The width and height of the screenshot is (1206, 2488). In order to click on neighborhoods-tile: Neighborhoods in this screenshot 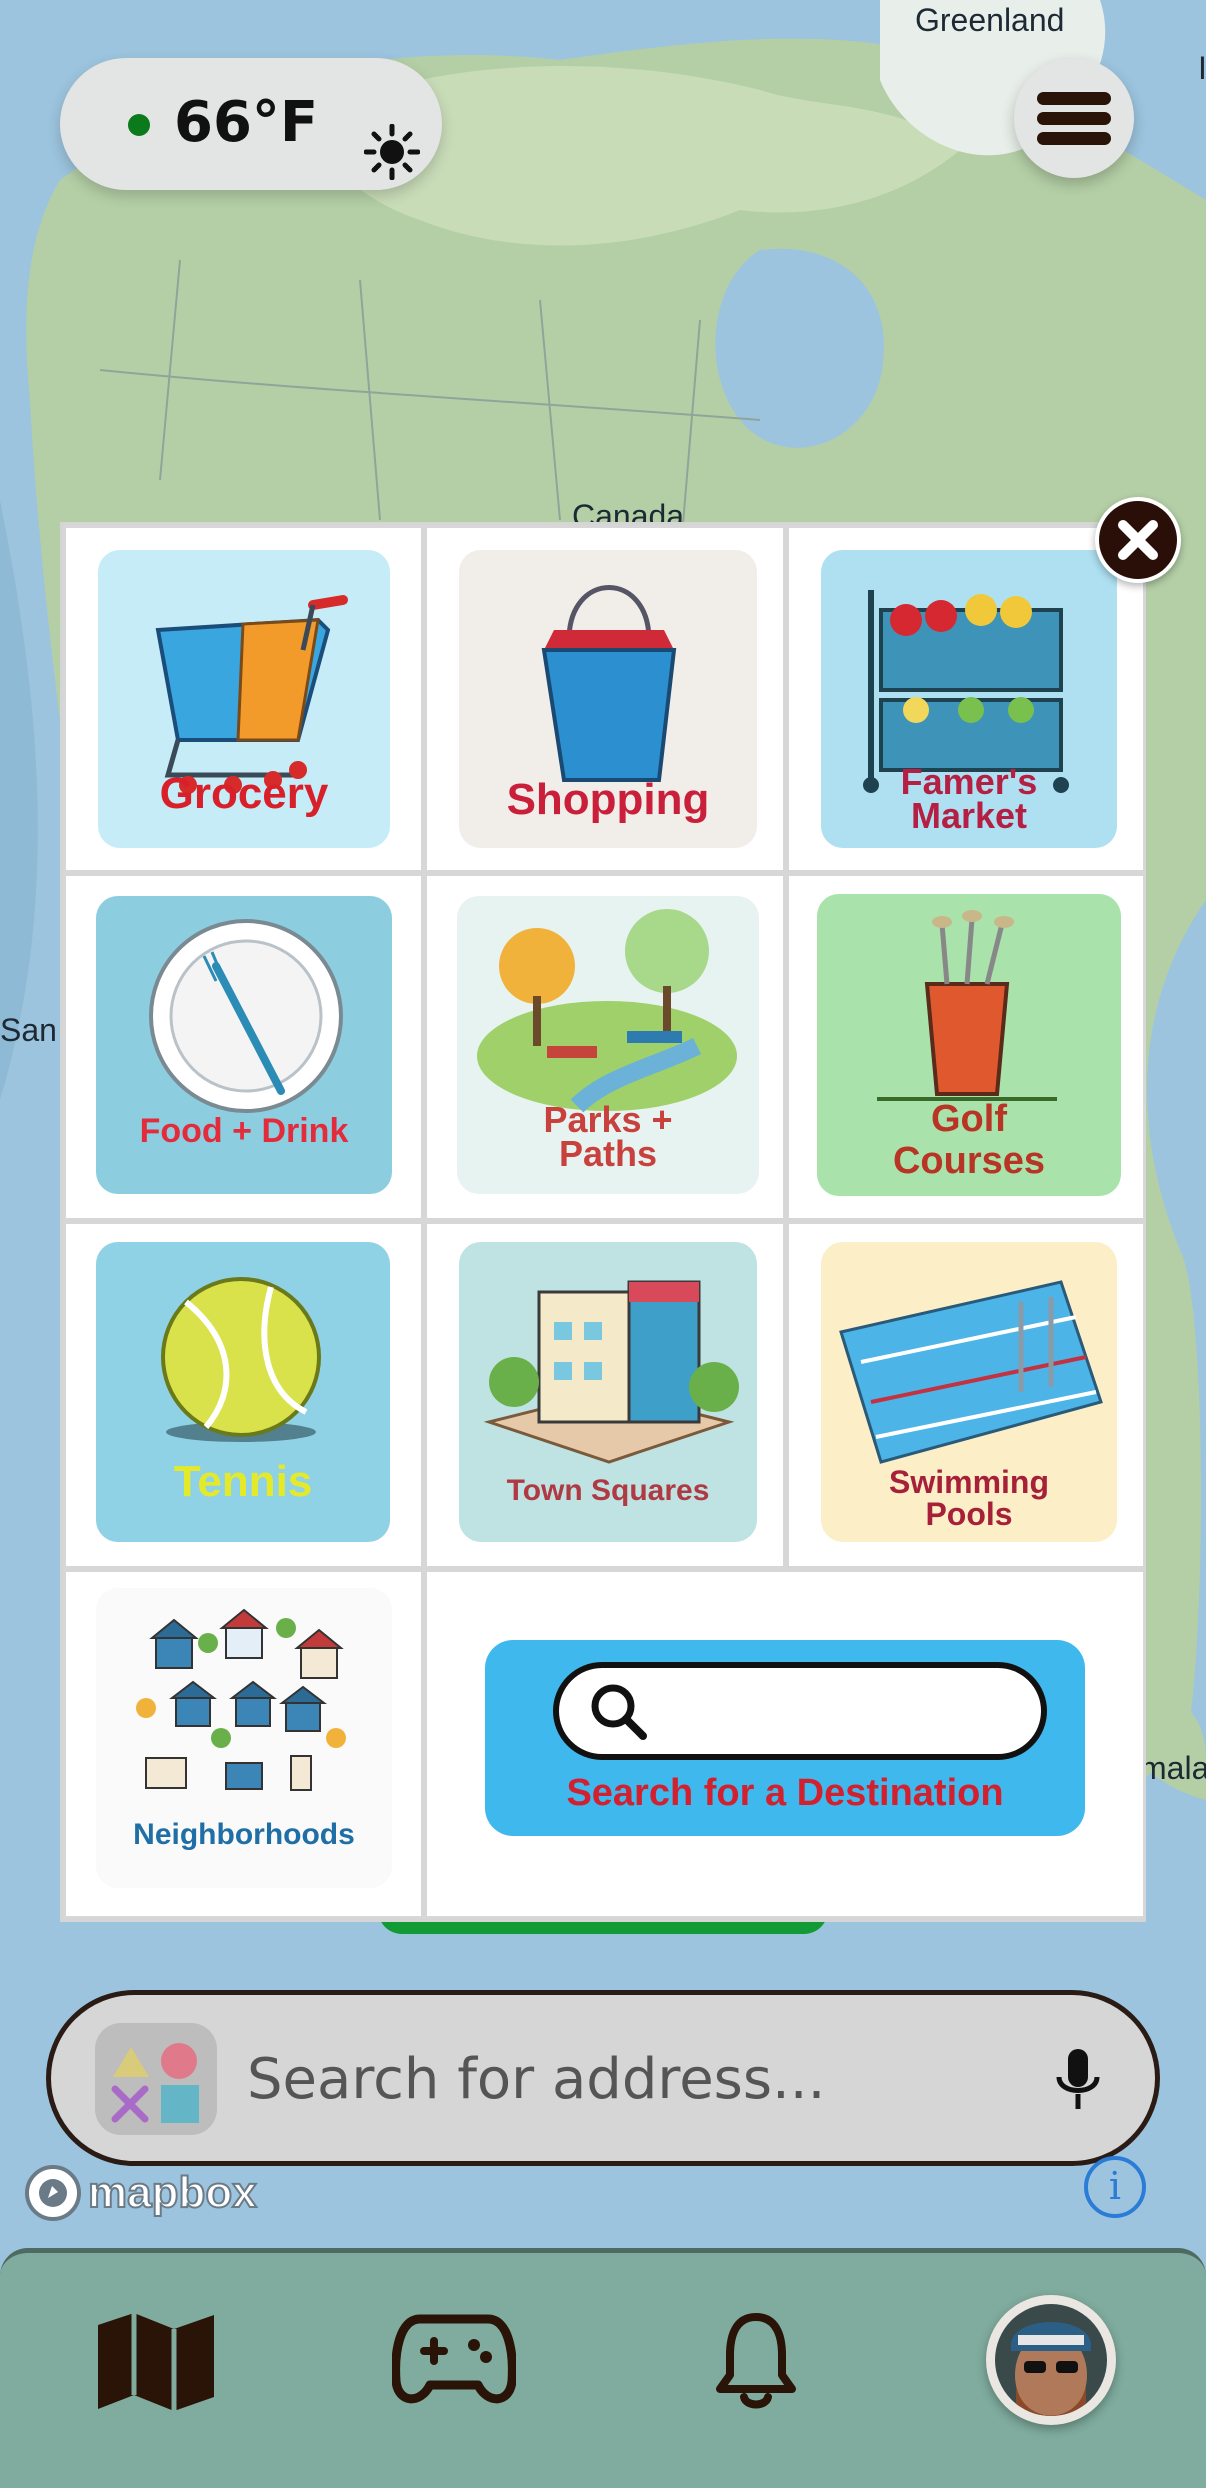, I will do `click(244, 1738)`.